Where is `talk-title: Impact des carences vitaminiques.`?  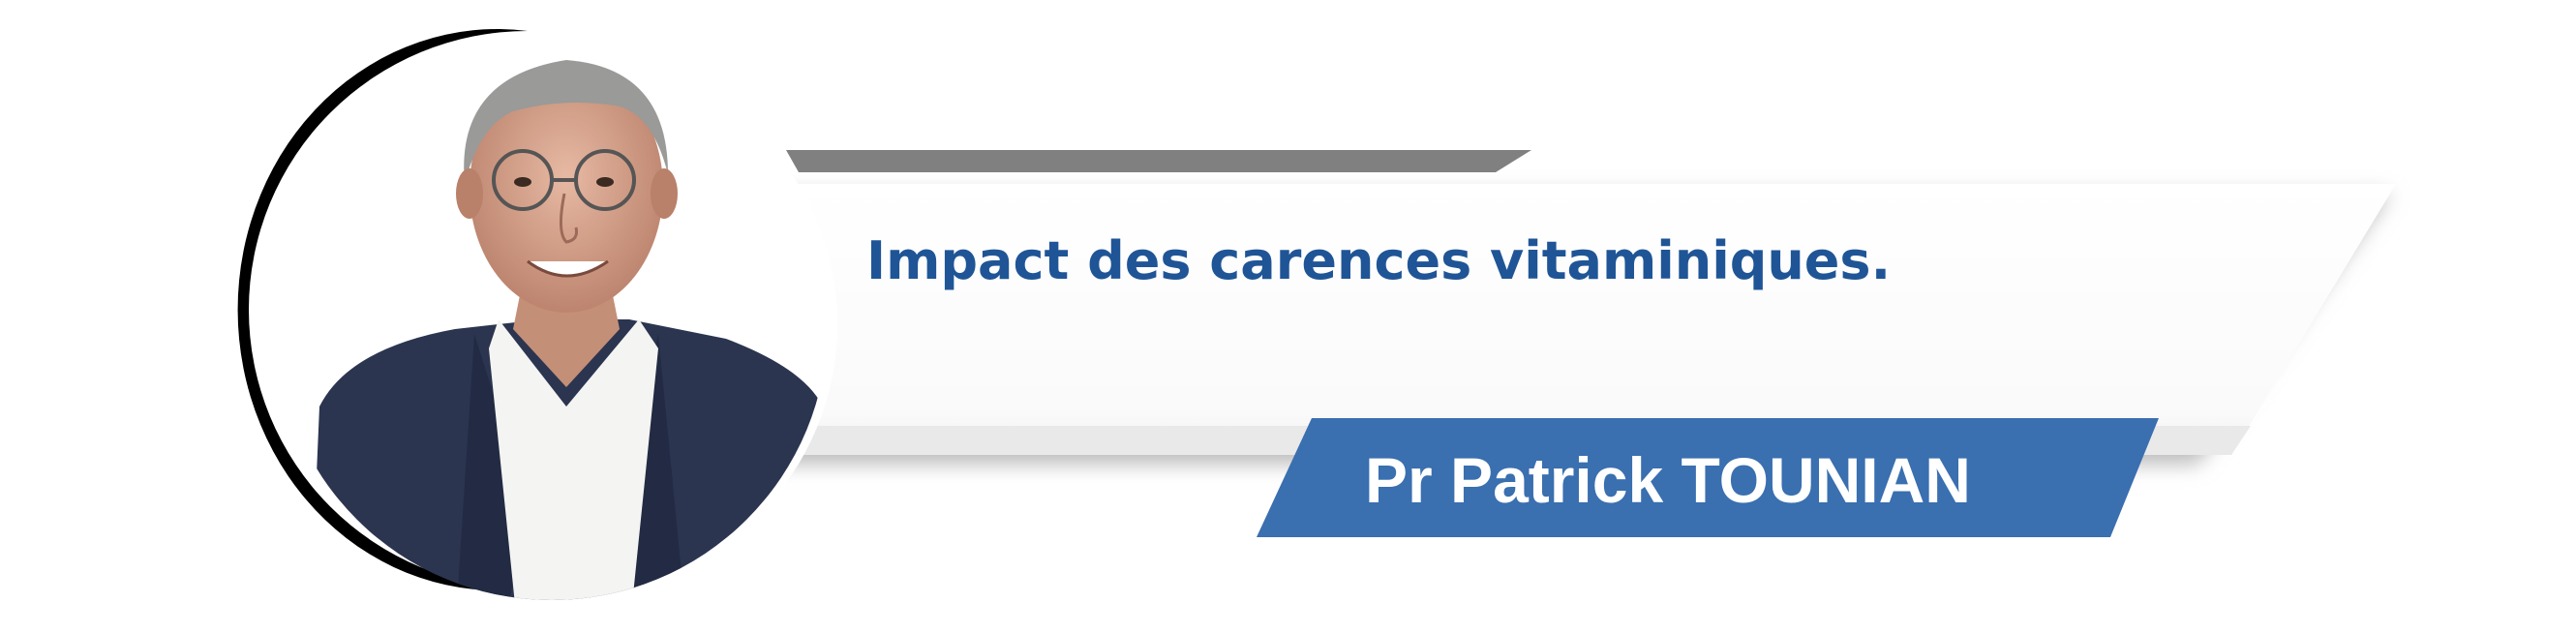 talk-title: Impact des carences vitaminiques. is located at coordinates (1379, 260).